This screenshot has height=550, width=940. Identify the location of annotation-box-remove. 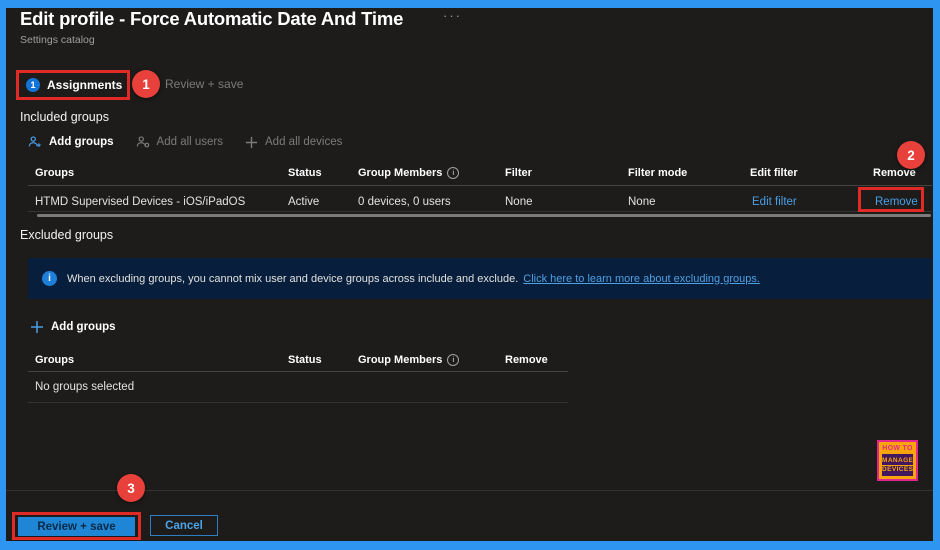
(891, 199).